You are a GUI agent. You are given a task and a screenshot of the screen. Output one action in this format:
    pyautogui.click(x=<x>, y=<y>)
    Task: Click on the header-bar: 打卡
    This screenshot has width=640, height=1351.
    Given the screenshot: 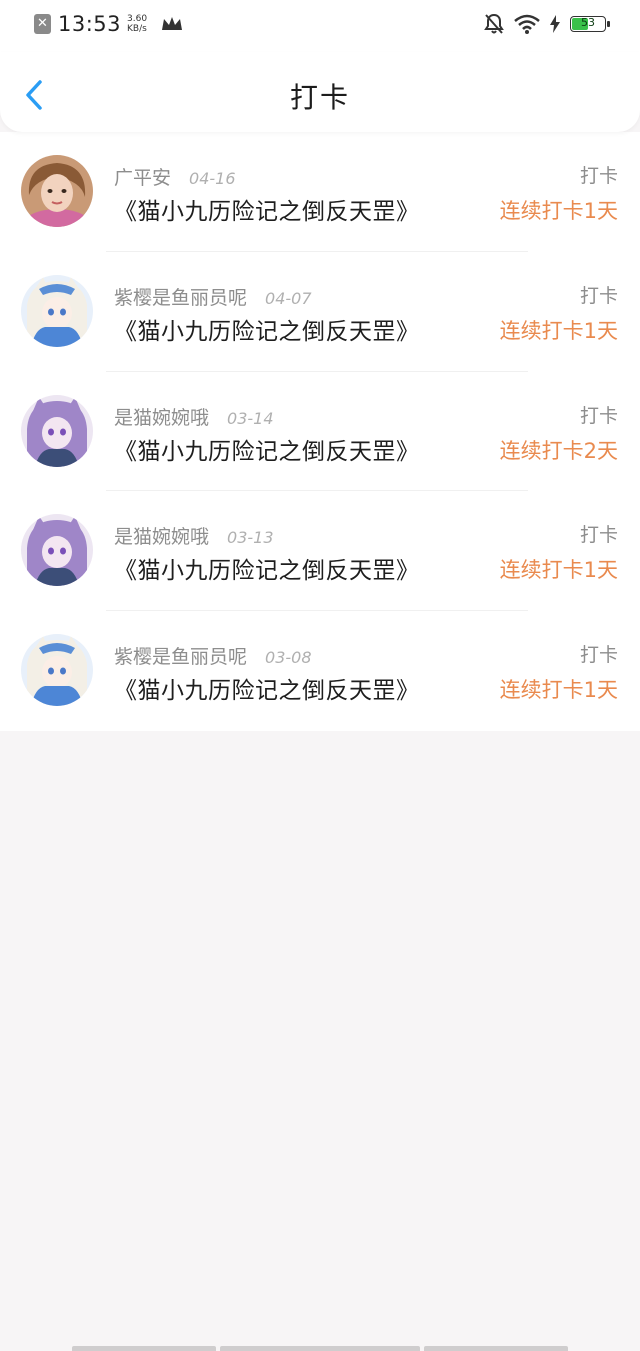 What is the action you would take?
    pyautogui.click(x=320, y=92)
    